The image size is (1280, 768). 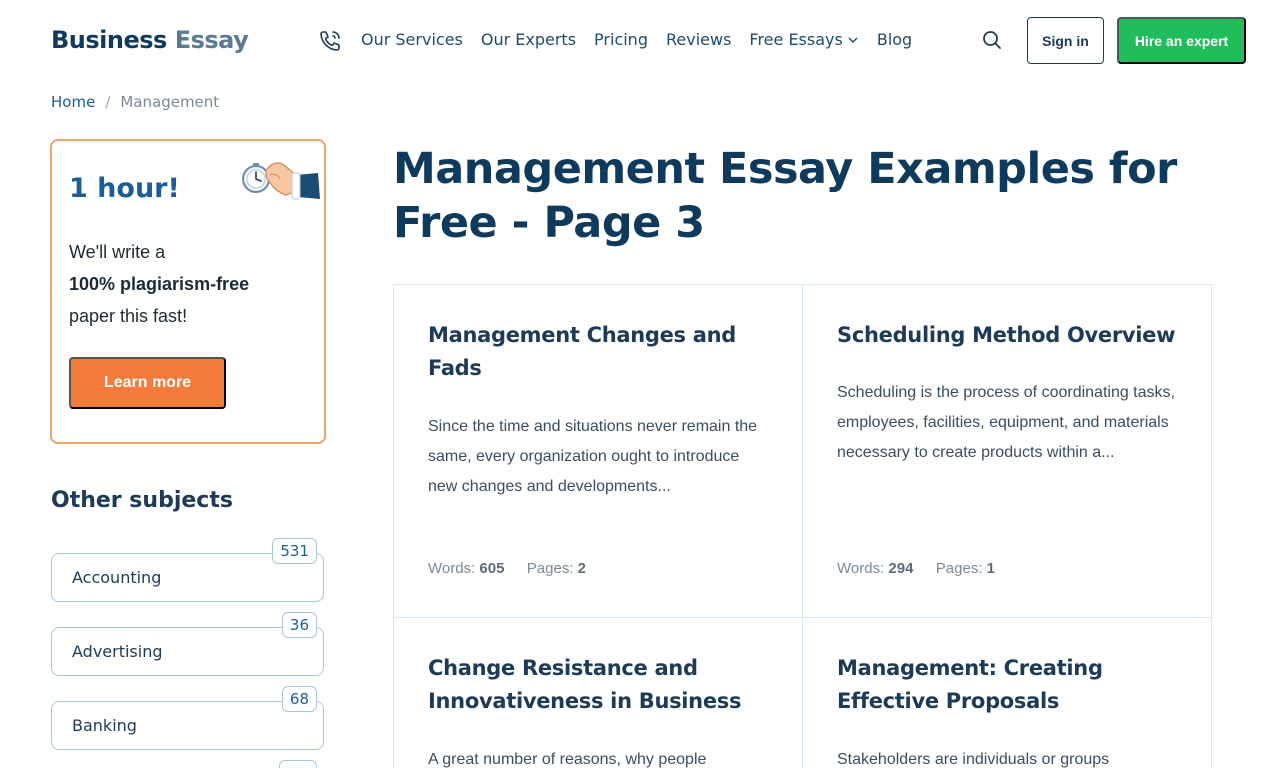 What do you see at coordinates (294, 551) in the screenshot?
I see `subject-count-badge: 531` at bounding box center [294, 551].